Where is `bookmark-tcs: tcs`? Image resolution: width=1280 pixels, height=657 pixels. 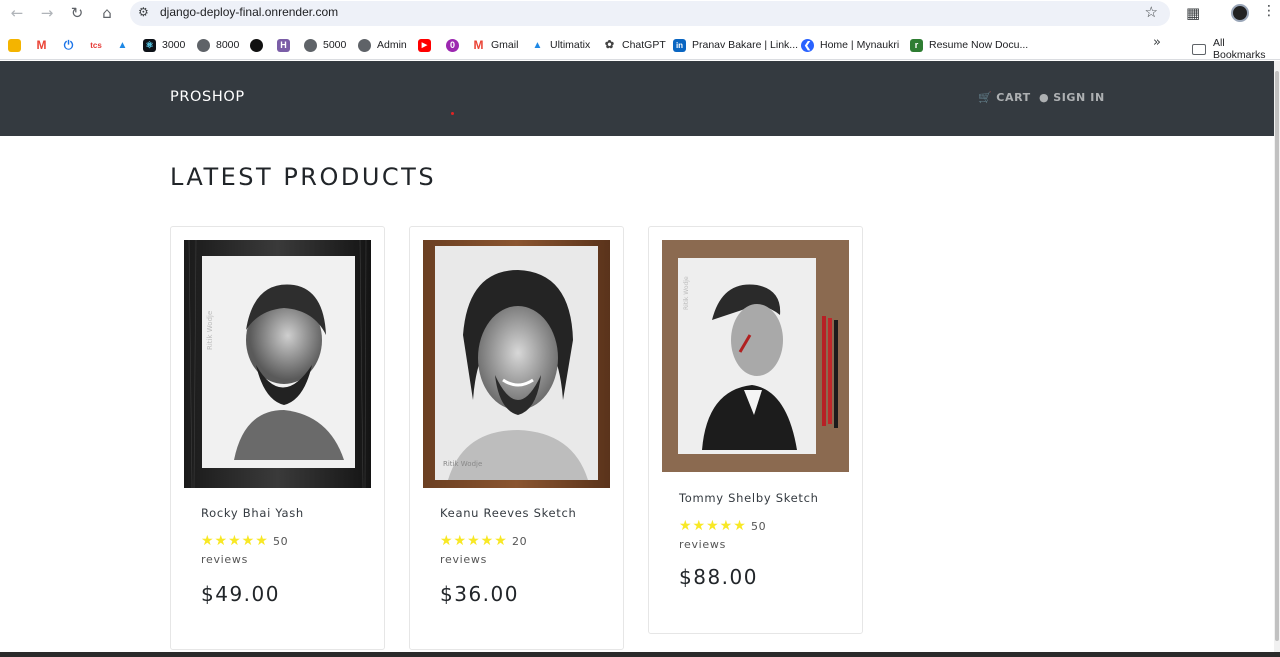 bookmark-tcs: tcs is located at coordinates (99, 45).